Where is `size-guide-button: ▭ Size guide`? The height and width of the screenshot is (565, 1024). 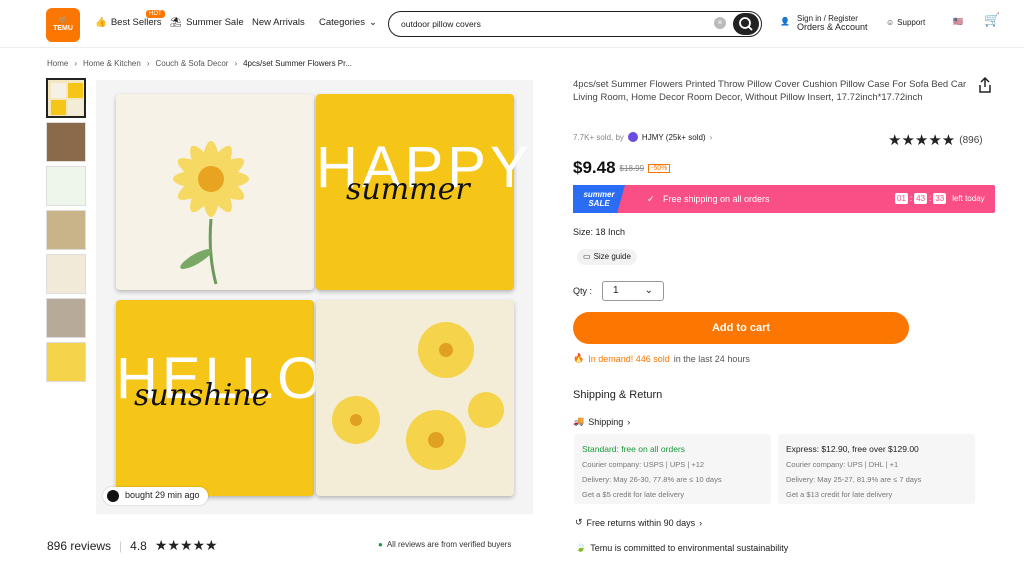 size-guide-button: ▭ Size guide is located at coordinates (607, 257).